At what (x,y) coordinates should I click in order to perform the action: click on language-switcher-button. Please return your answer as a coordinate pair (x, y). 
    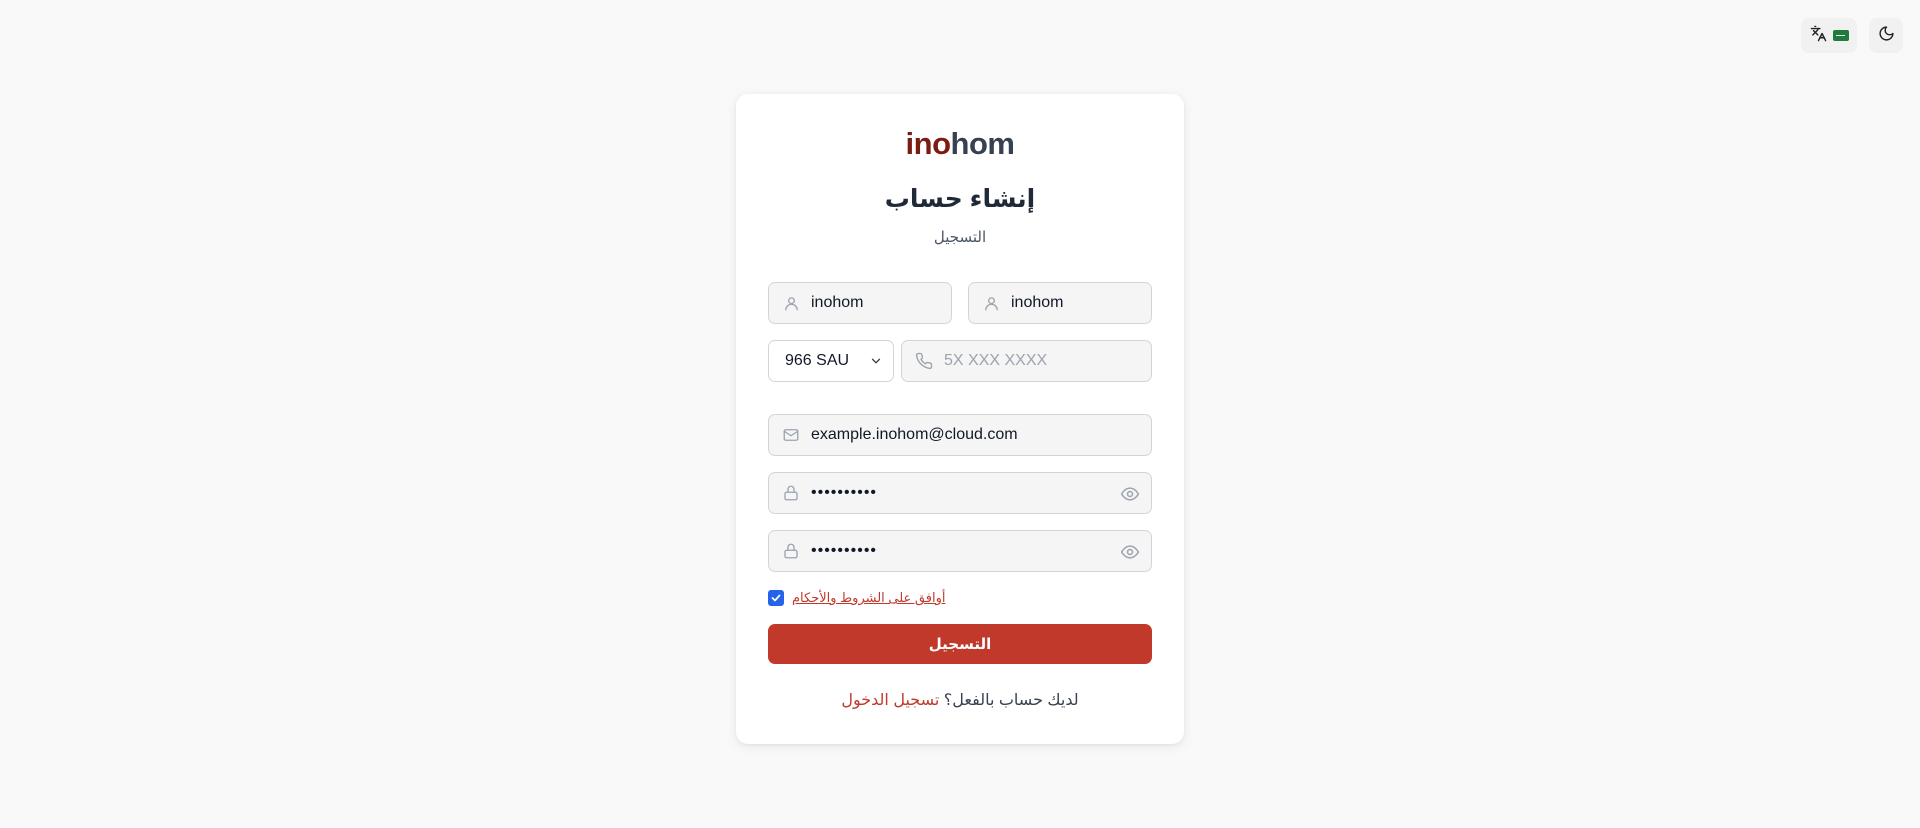
    Looking at the image, I should click on (1829, 35).